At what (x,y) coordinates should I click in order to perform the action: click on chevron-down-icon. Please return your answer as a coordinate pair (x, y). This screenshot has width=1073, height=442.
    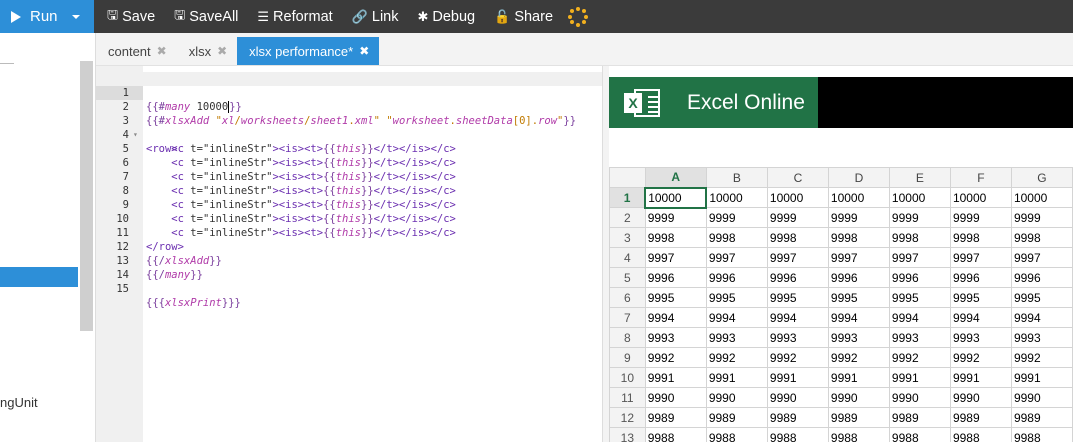
    Looking at the image, I should click on (75, 16).